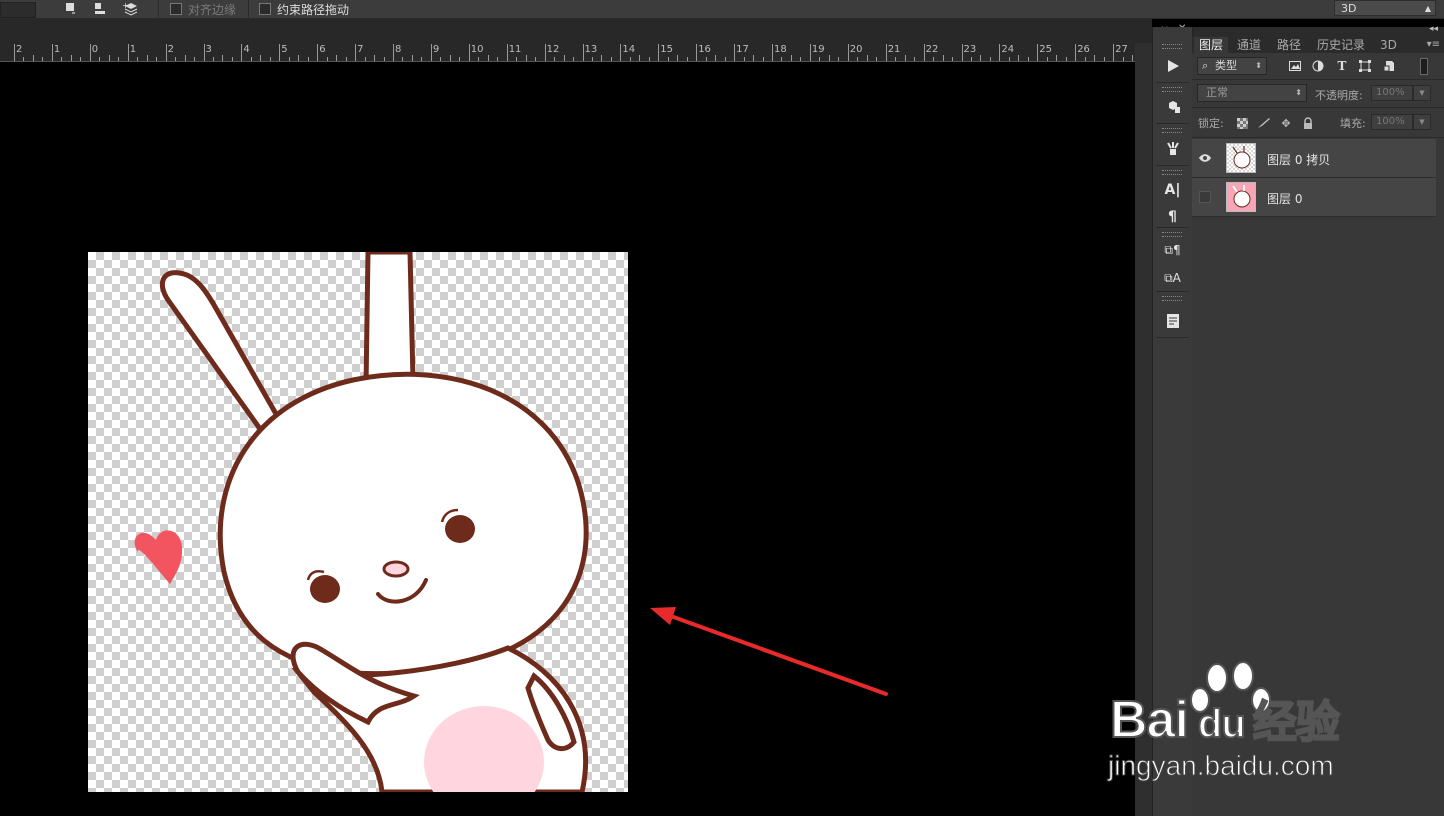 This screenshot has height=816, width=1444. Describe the element at coordinates (1172, 148) in the screenshot. I see `brush-presets-icon` at that location.